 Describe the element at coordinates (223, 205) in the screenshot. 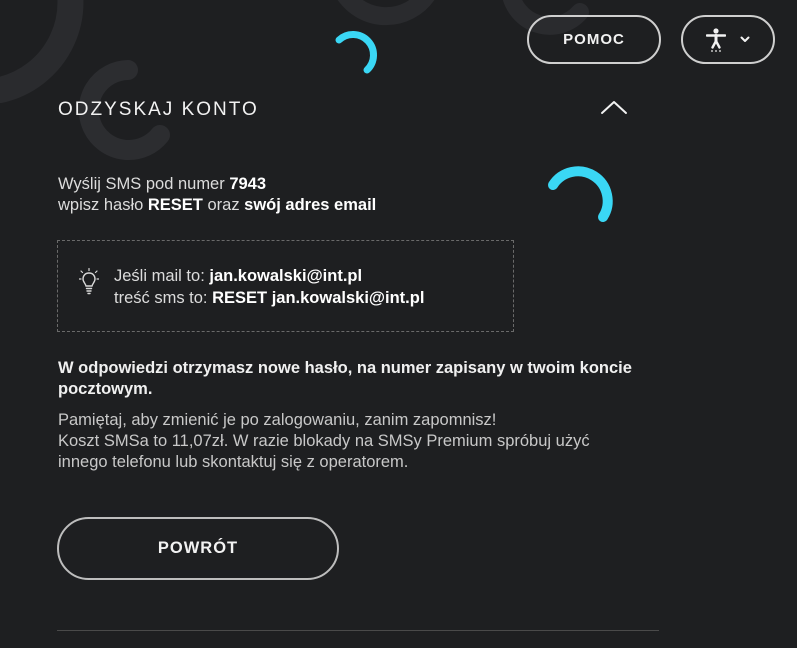

I see `instruction-text: oraz` at that location.